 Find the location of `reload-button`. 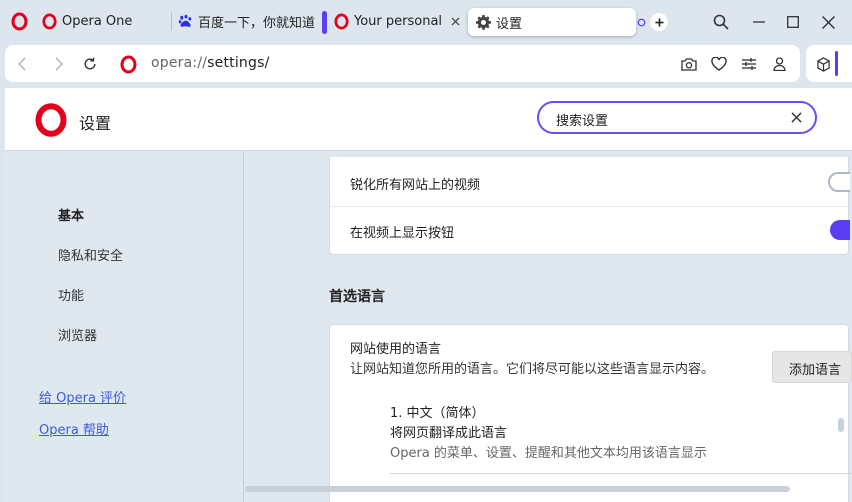

reload-button is located at coordinates (90, 64).